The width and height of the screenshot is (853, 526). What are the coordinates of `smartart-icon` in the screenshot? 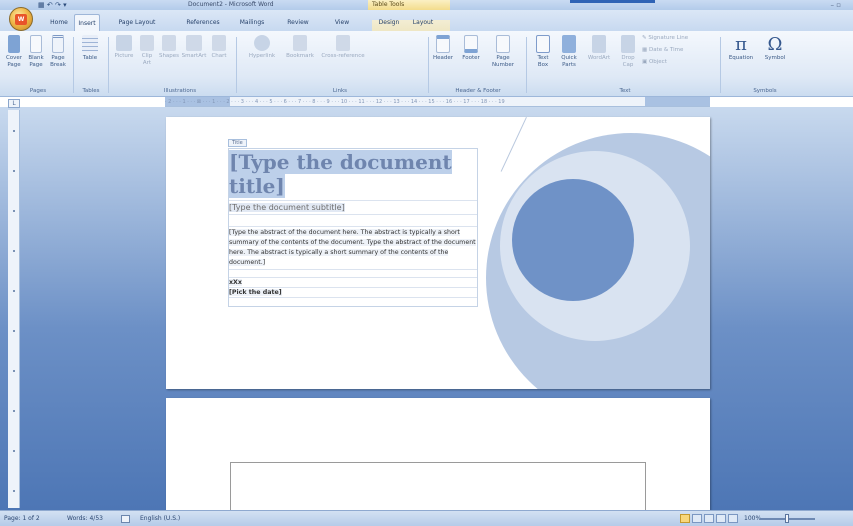 It's located at (194, 43).